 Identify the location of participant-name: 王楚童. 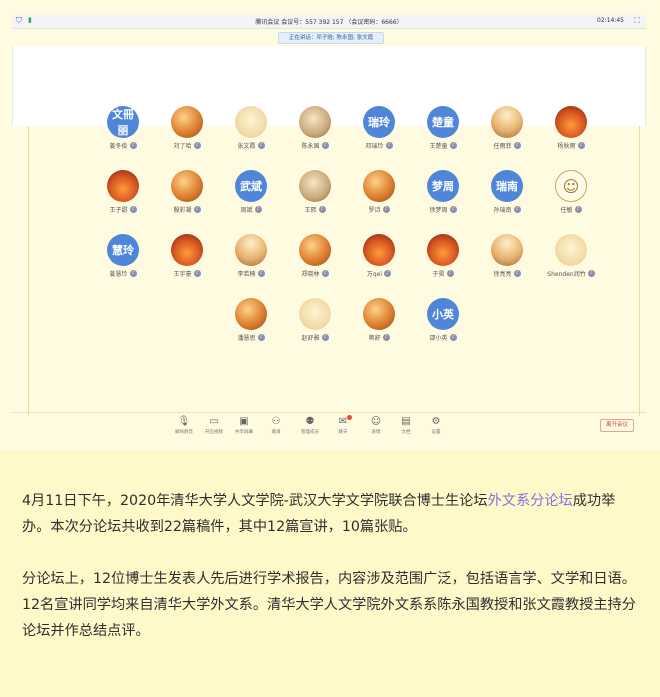
(438, 146).